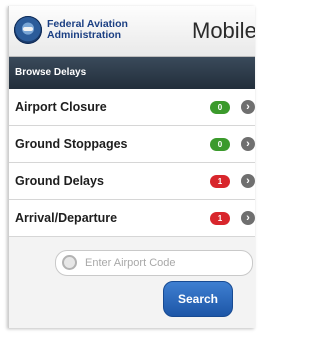 The height and width of the screenshot is (337, 320). I want to click on search-button: Search, so click(198, 299).